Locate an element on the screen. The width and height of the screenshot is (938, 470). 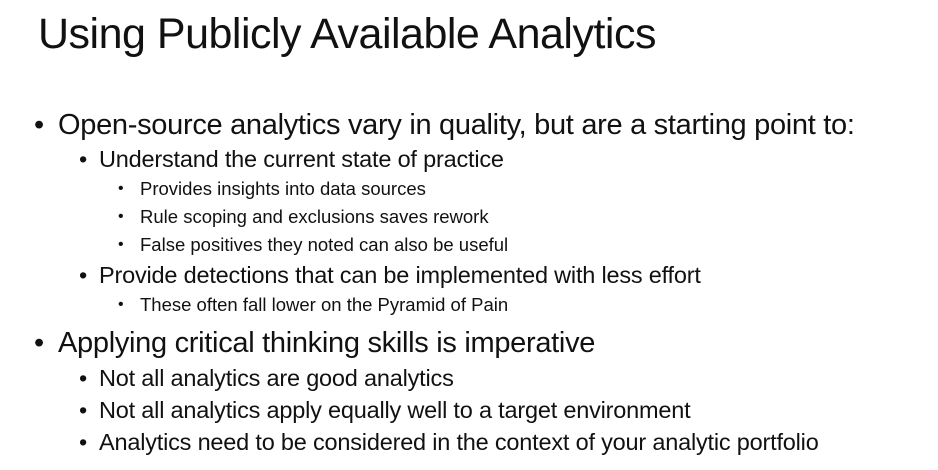
bullet-text: Rule scoping and exclusions saves rework is located at coordinates (314, 216).